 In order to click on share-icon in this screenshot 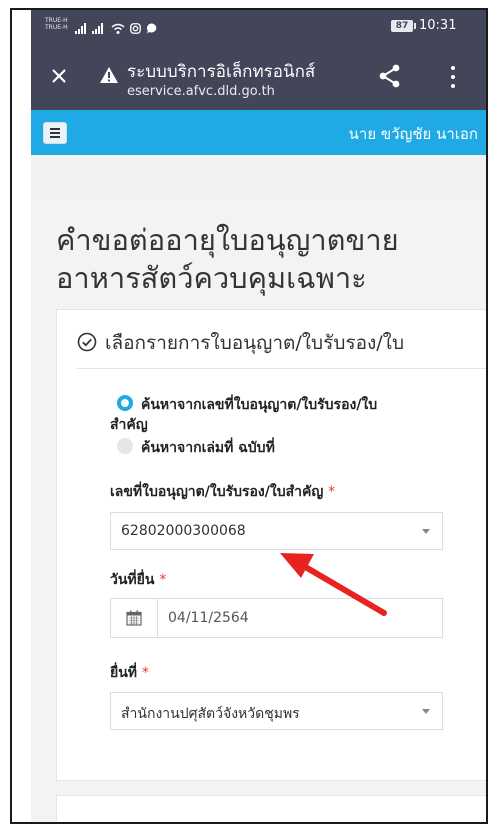, I will do `click(390, 78)`.